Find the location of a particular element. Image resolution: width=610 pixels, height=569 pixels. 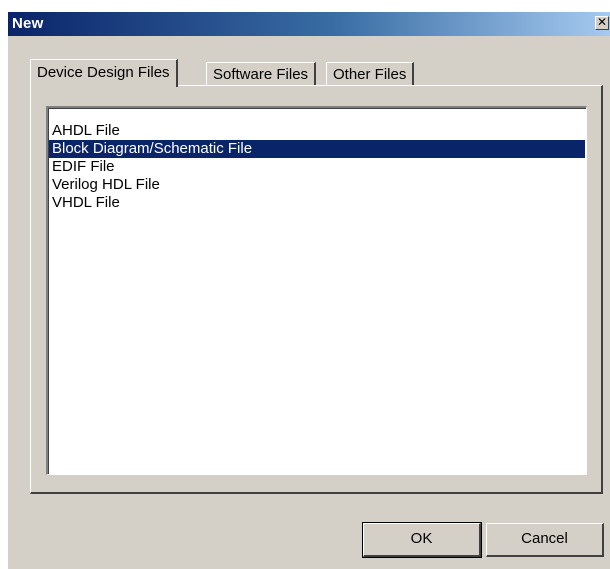

close-button: ✕ is located at coordinates (602, 23).